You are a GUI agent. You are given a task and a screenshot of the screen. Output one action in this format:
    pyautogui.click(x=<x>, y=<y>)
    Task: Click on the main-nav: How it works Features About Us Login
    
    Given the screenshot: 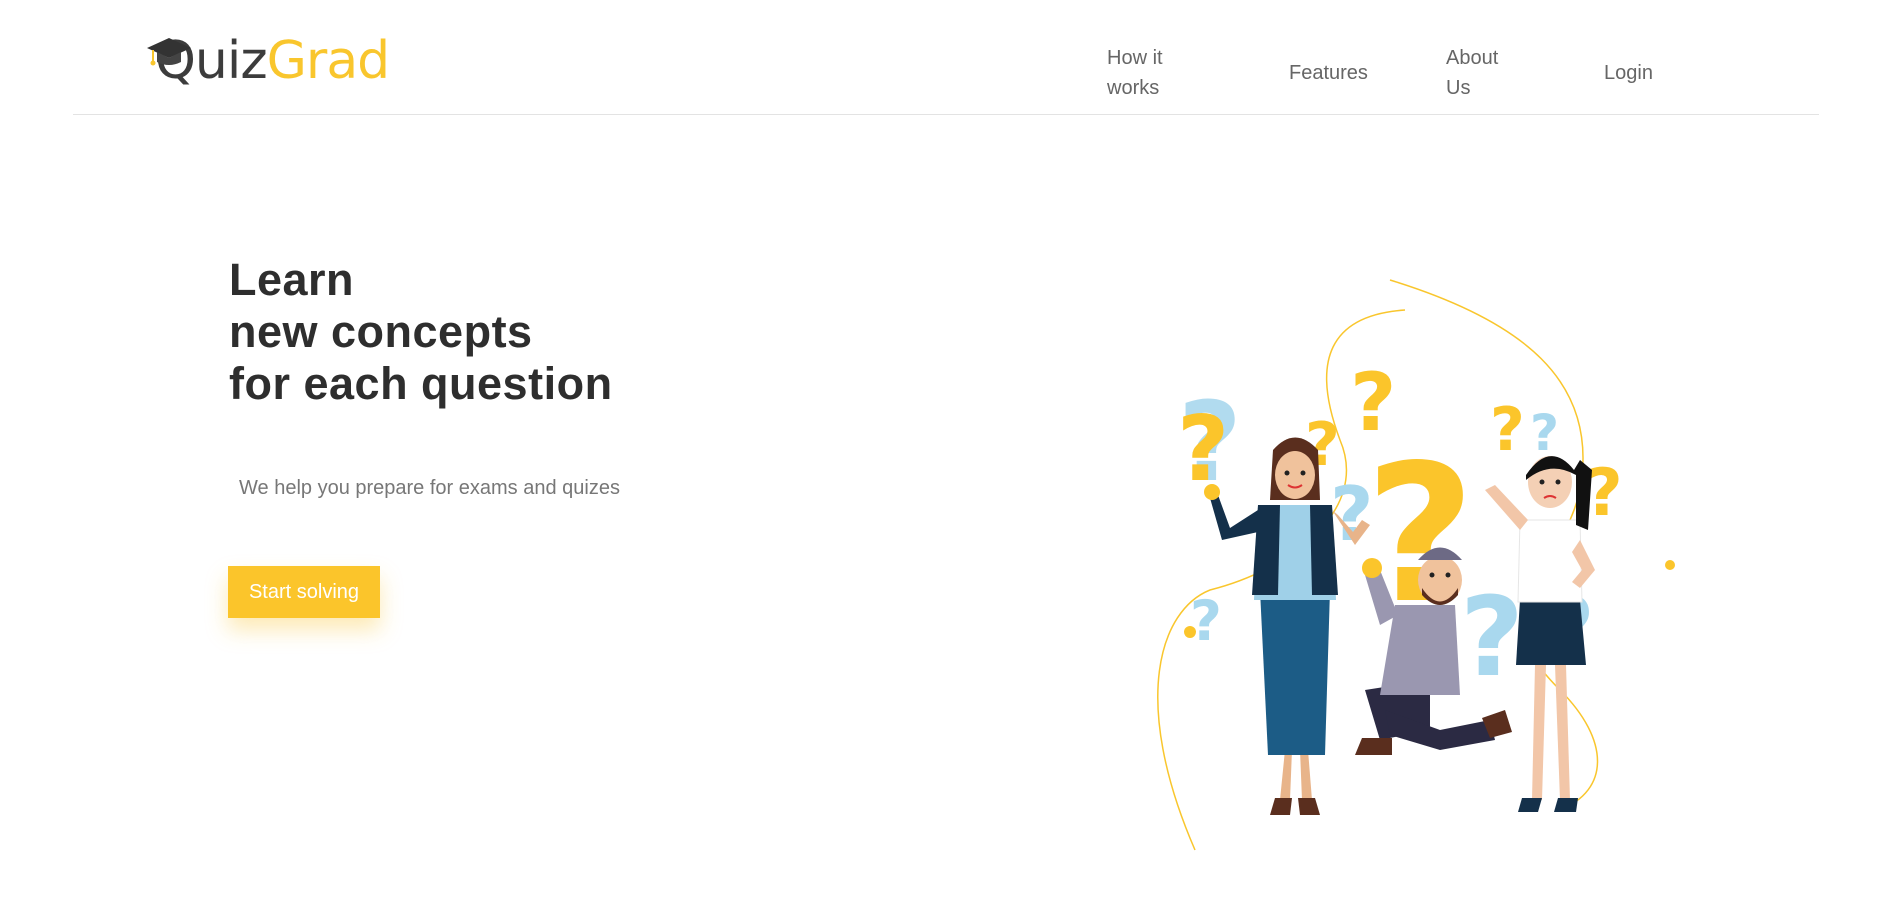 What is the action you would take?
    pyautogui.click(x=946, y=57)
    